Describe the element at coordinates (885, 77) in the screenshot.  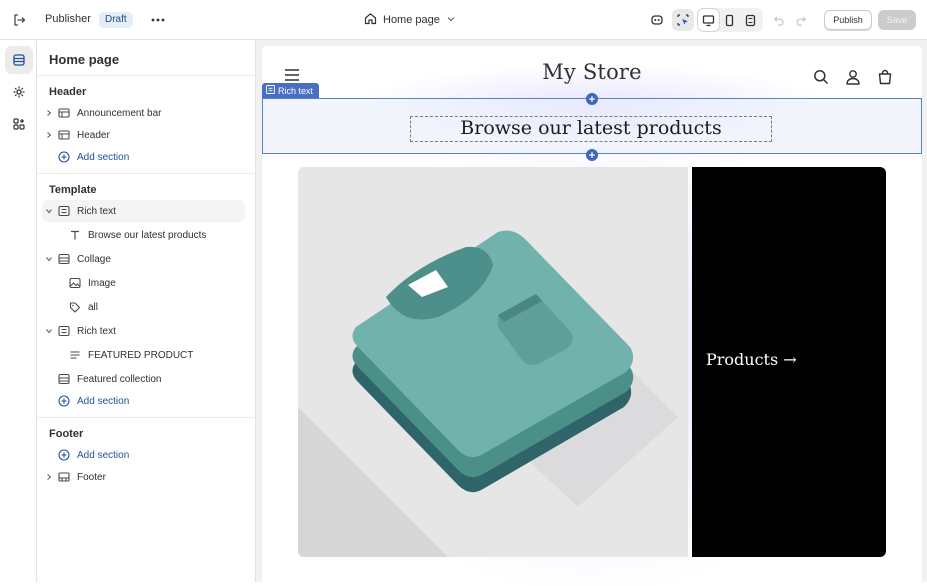
I see `cart-icon` at that location.